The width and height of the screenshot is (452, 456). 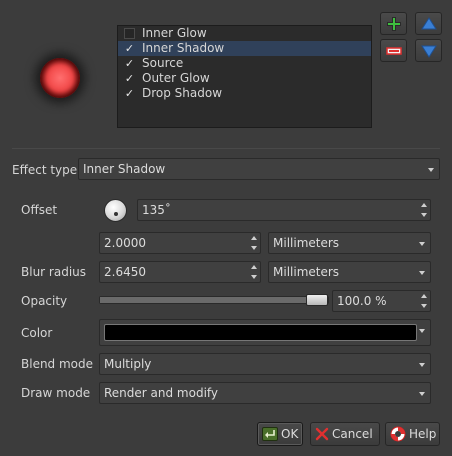 What do you see at coordinates (259, 169) in the screenshot?
I see `effect-type-select: Inner Shadow` at bounding box center [259, 169].